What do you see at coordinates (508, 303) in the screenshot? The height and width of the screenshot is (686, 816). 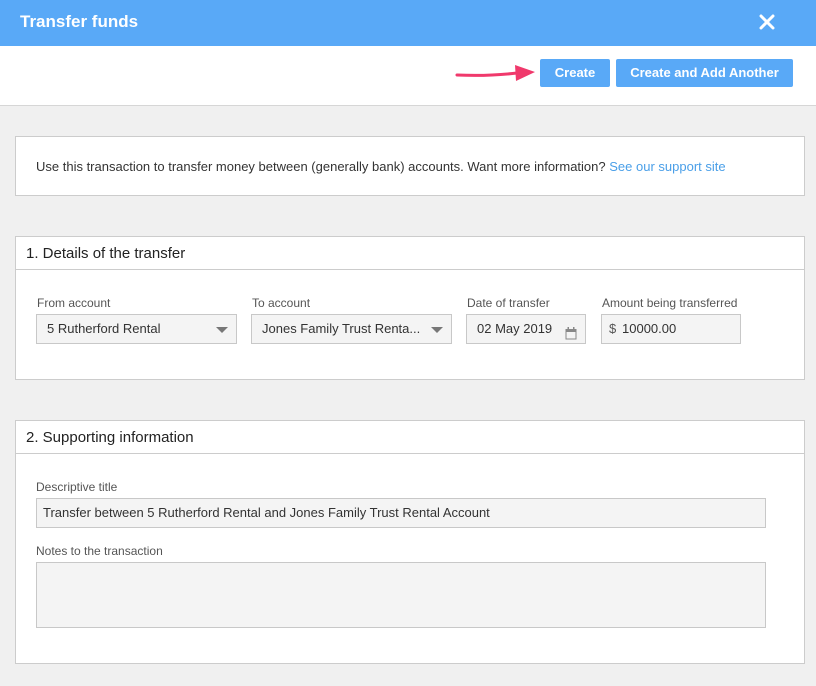 I see `date-label: Date of transfer` at bounding box center [508, 303].